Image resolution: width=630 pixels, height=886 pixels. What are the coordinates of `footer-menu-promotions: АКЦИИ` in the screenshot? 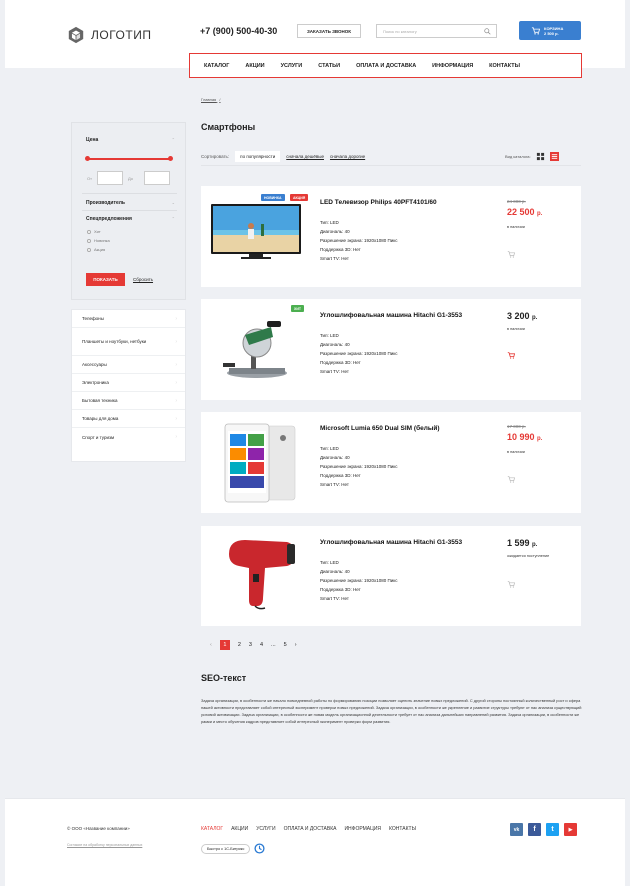 It's located at (239, 829).